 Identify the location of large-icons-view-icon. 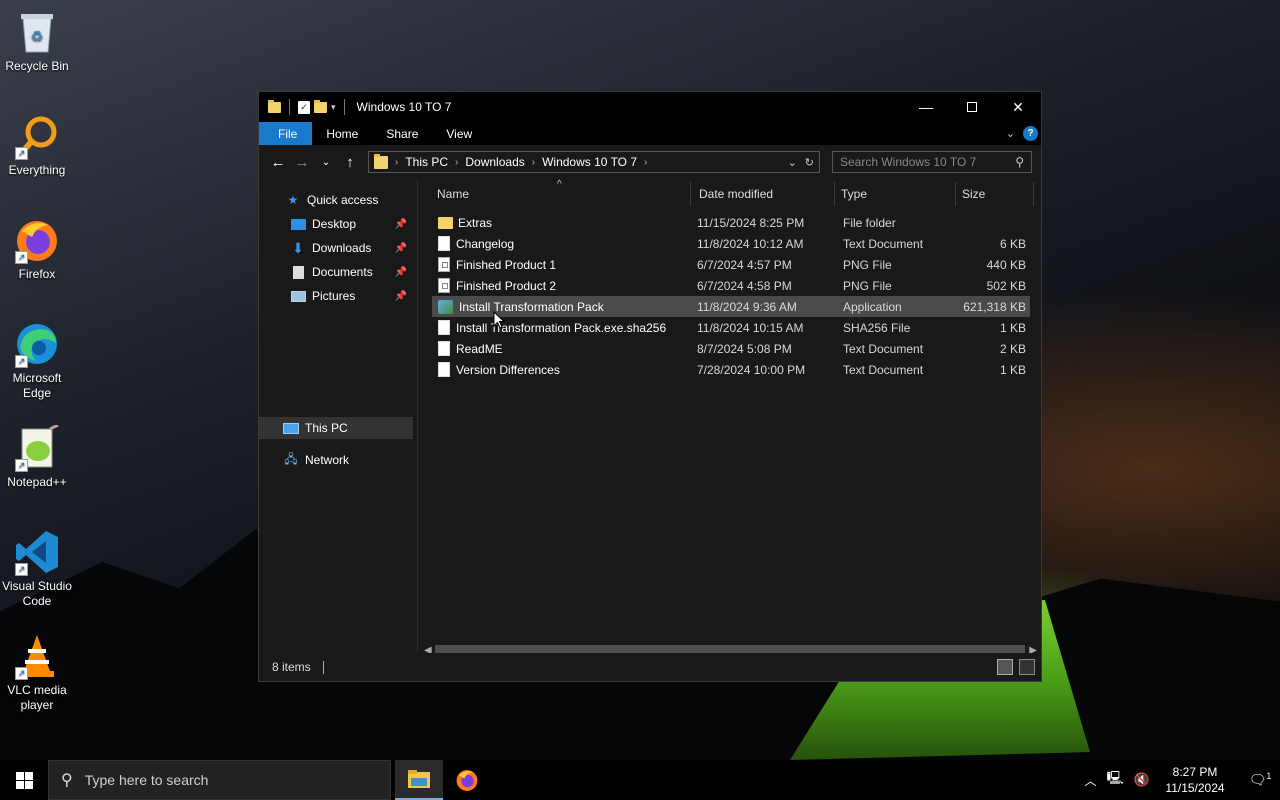
(1027, 667).